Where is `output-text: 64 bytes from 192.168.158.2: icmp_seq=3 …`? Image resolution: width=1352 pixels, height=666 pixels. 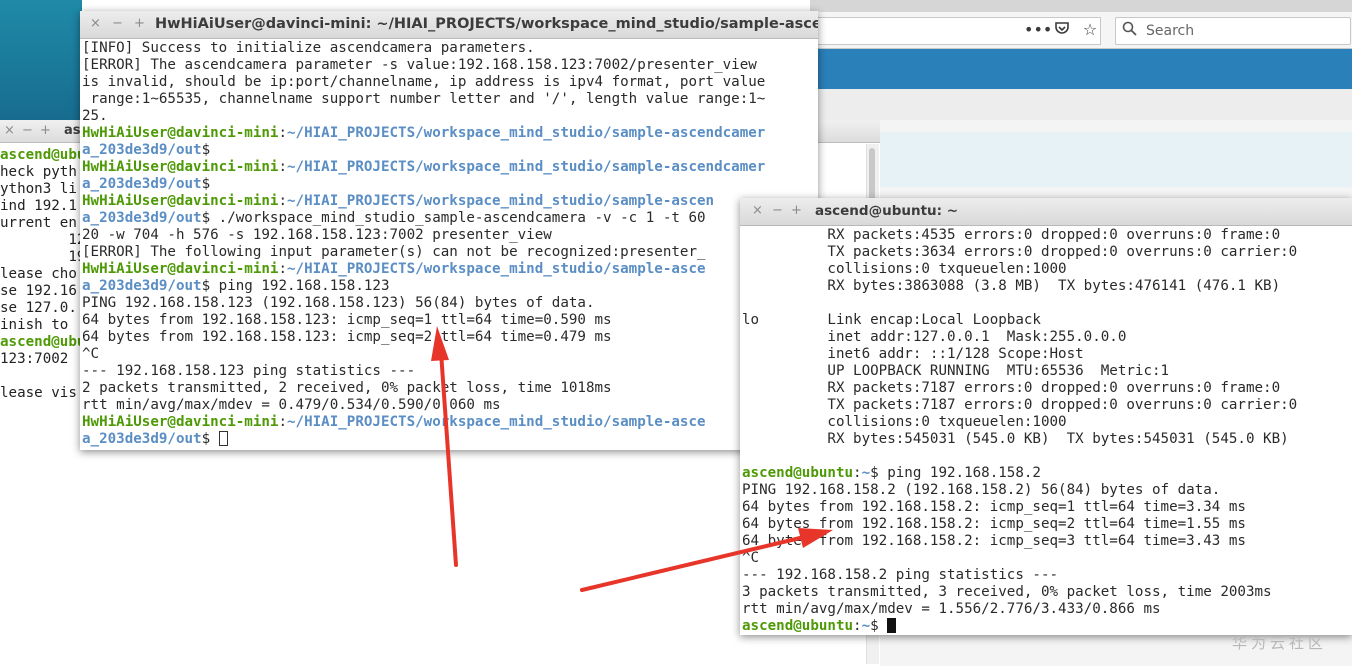
output-text: 64 bytes from 192.168.158.2: icmp_seq=3 … is located at coordinates (994, 541).